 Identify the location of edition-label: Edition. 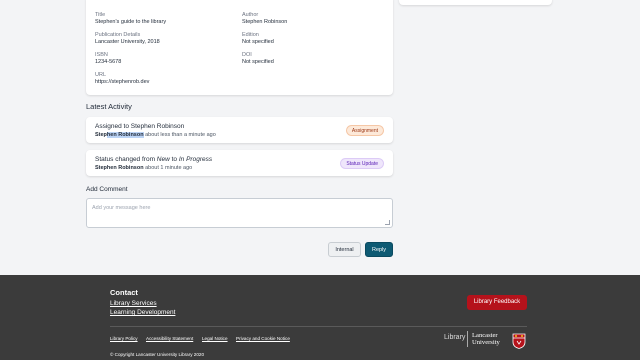
(250, 35).